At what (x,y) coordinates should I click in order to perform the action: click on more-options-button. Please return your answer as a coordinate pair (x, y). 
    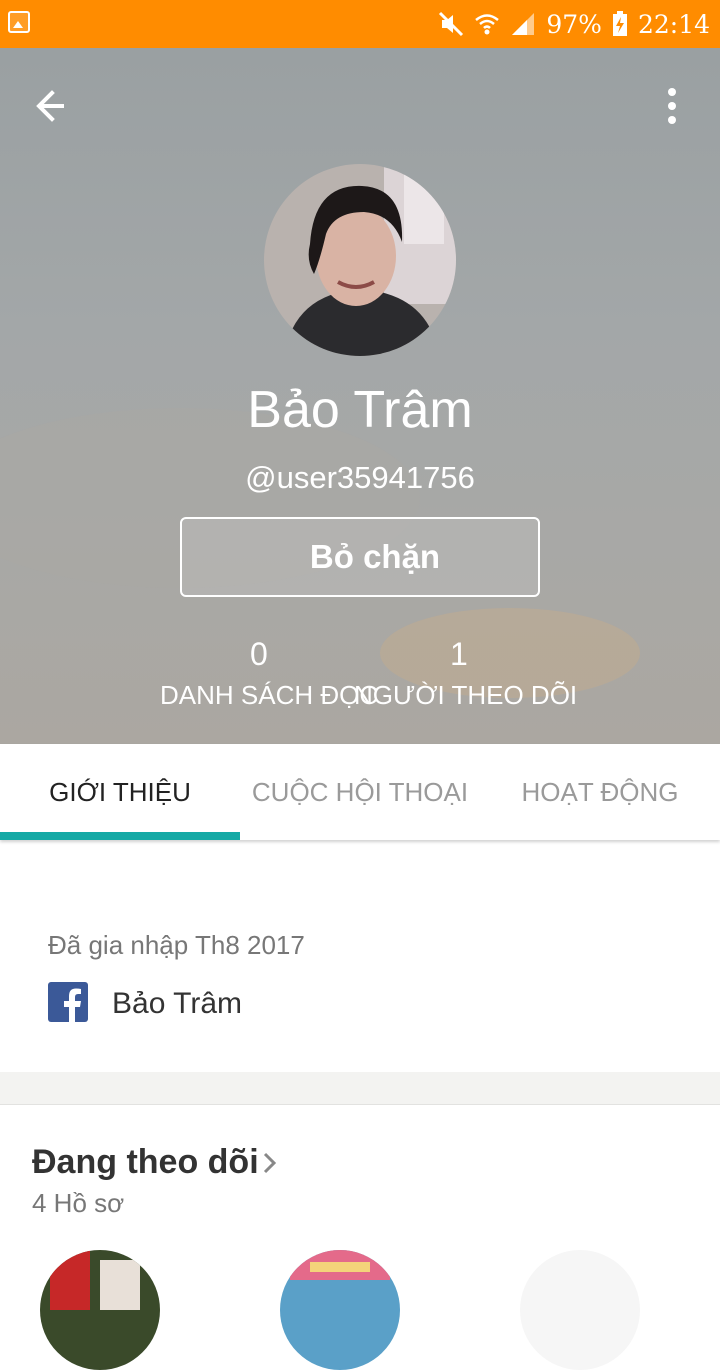
    Looking at the image, I should click on (672, 106).